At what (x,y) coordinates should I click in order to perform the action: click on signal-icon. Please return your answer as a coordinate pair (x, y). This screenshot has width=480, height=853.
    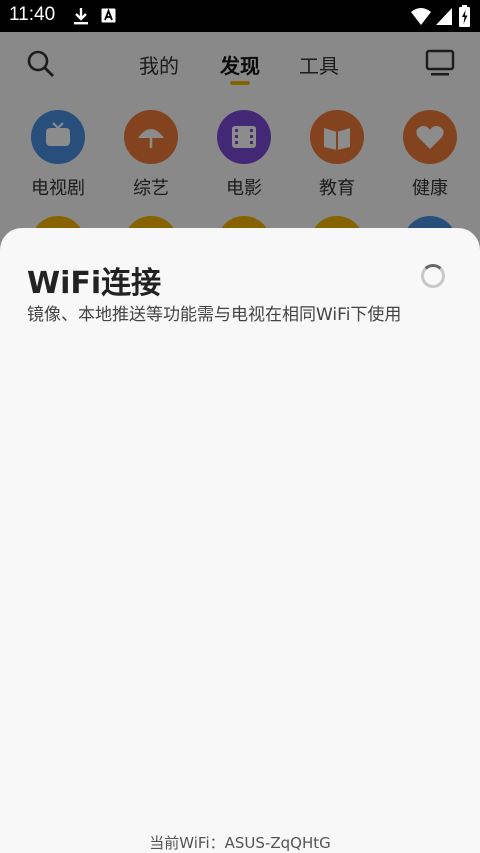
    Looking at the image, I should click on (444, 16).